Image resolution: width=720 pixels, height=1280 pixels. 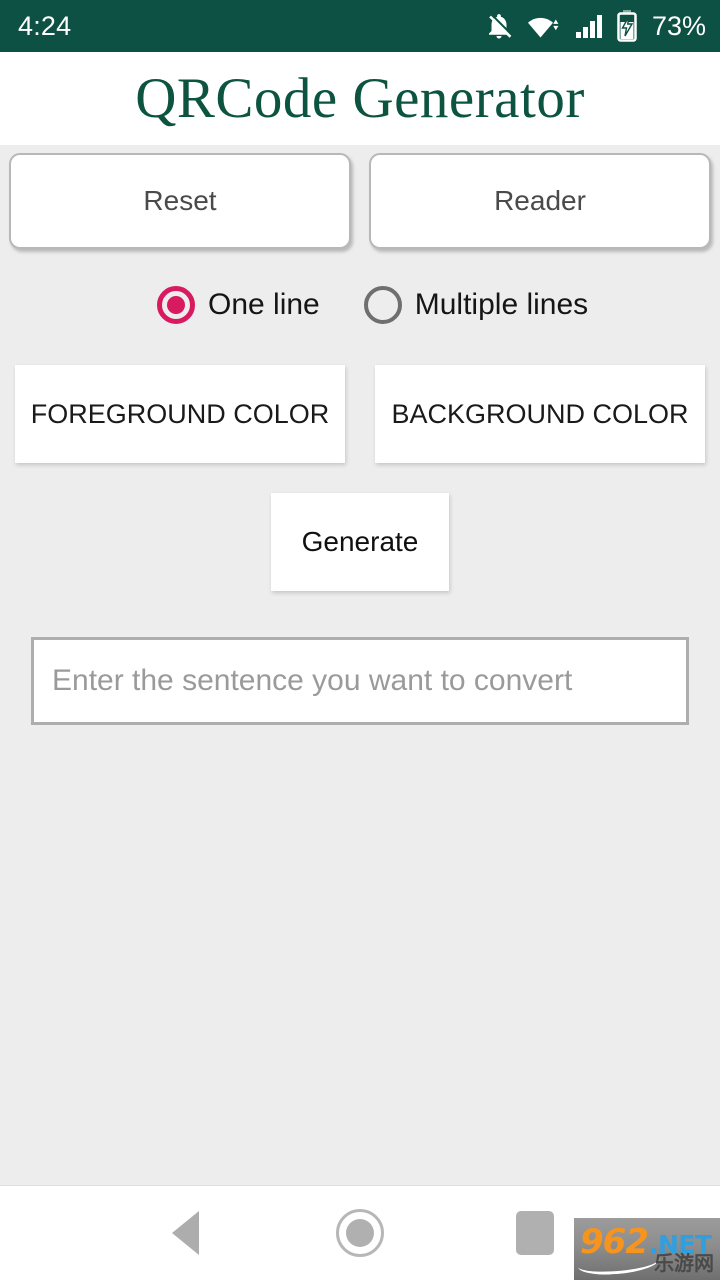 I want to click on status-bar-time: 4:24, so click(x=45, y=25).